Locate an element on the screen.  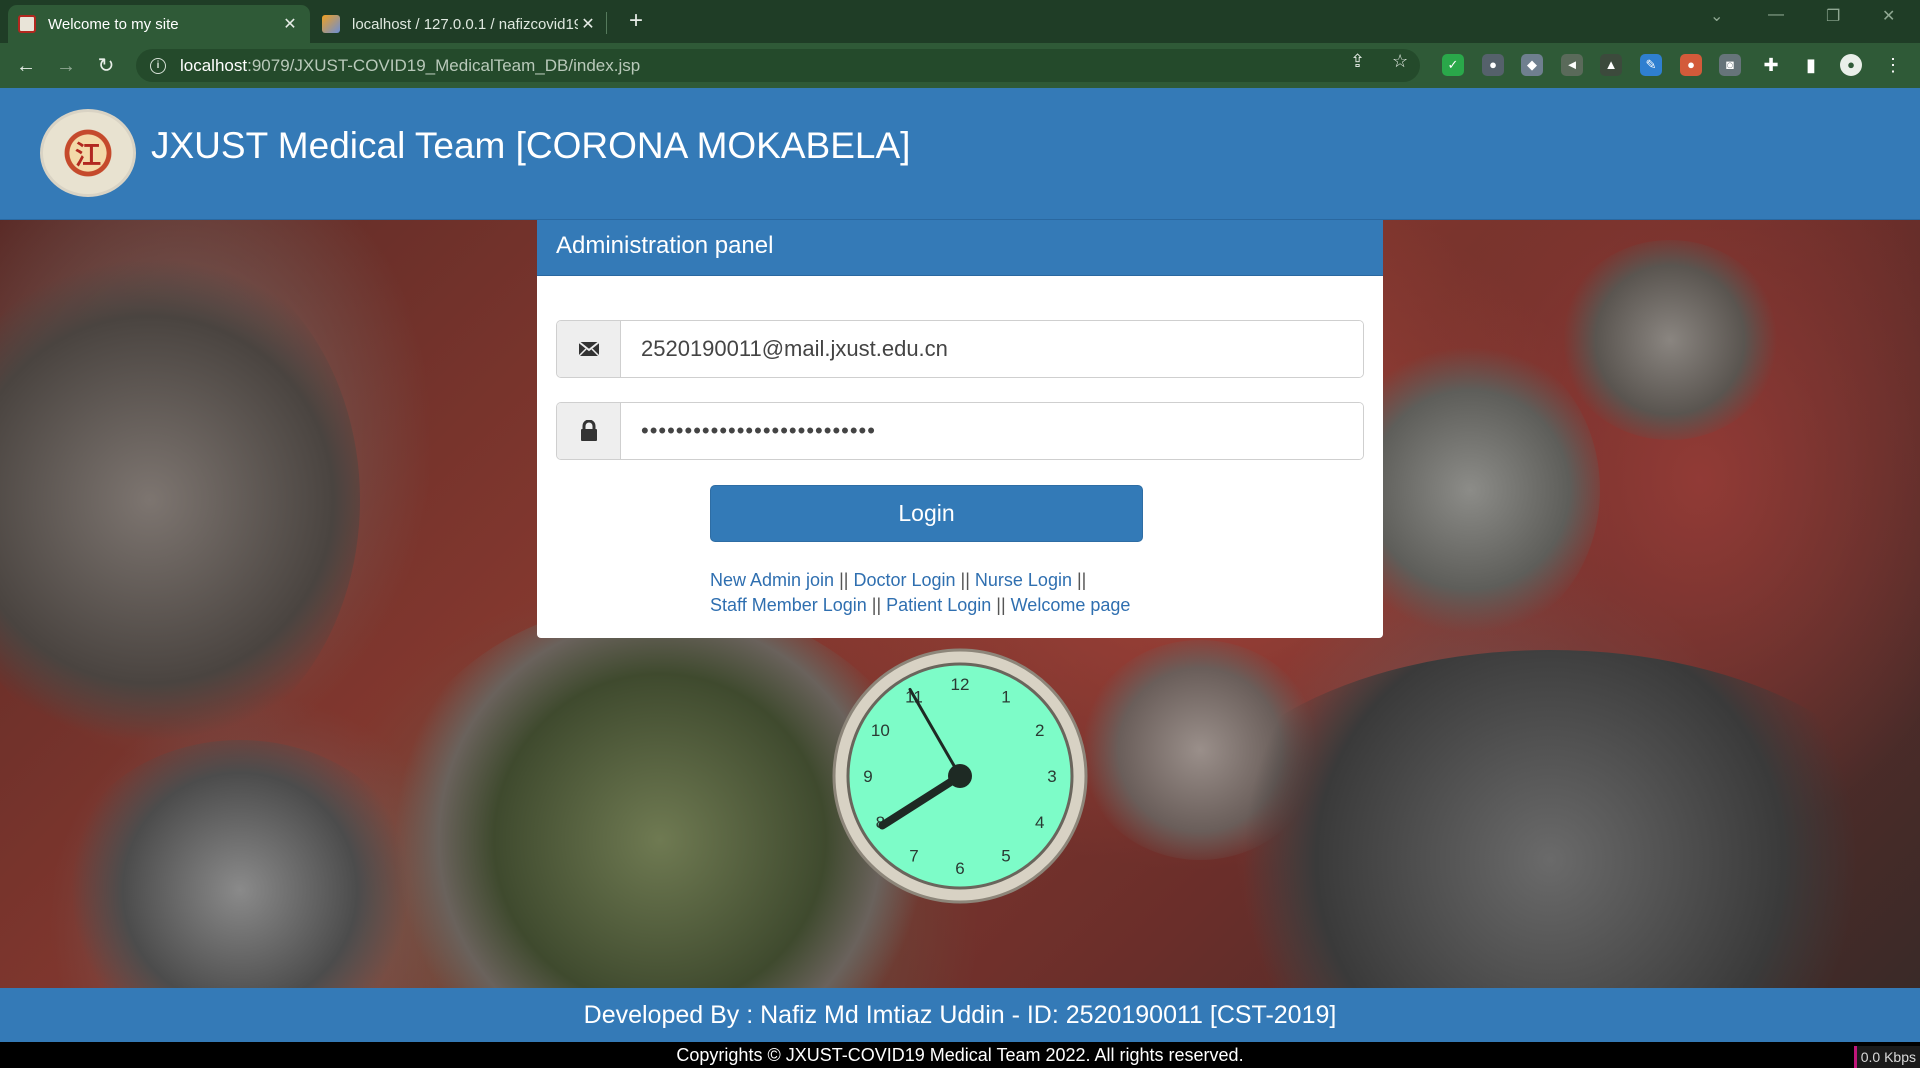
network-speed-badge: 0.0 Kbps is located at coordinates (1886, 1057).